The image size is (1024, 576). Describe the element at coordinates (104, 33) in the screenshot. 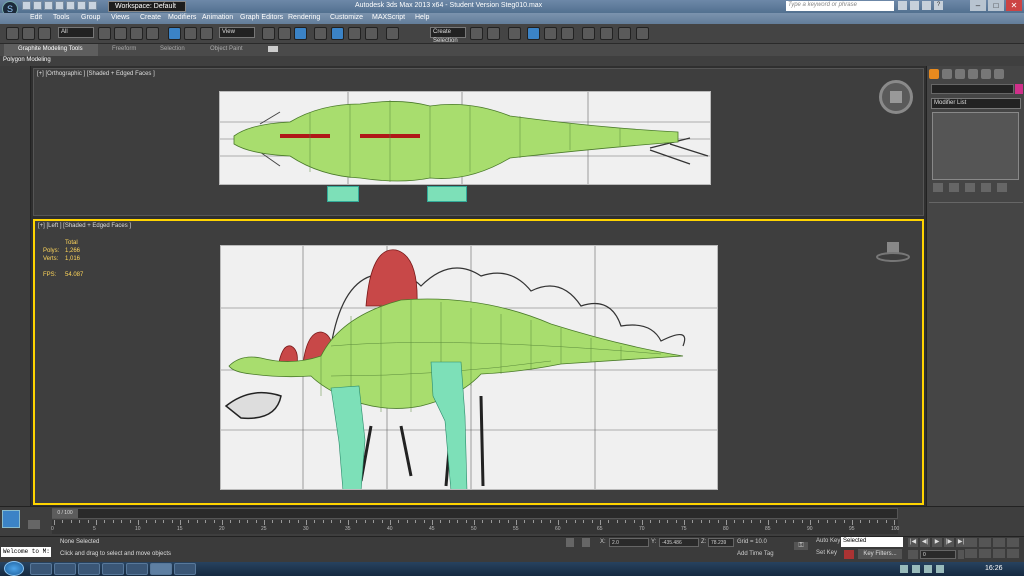

I see `select-object-icon` at that location.